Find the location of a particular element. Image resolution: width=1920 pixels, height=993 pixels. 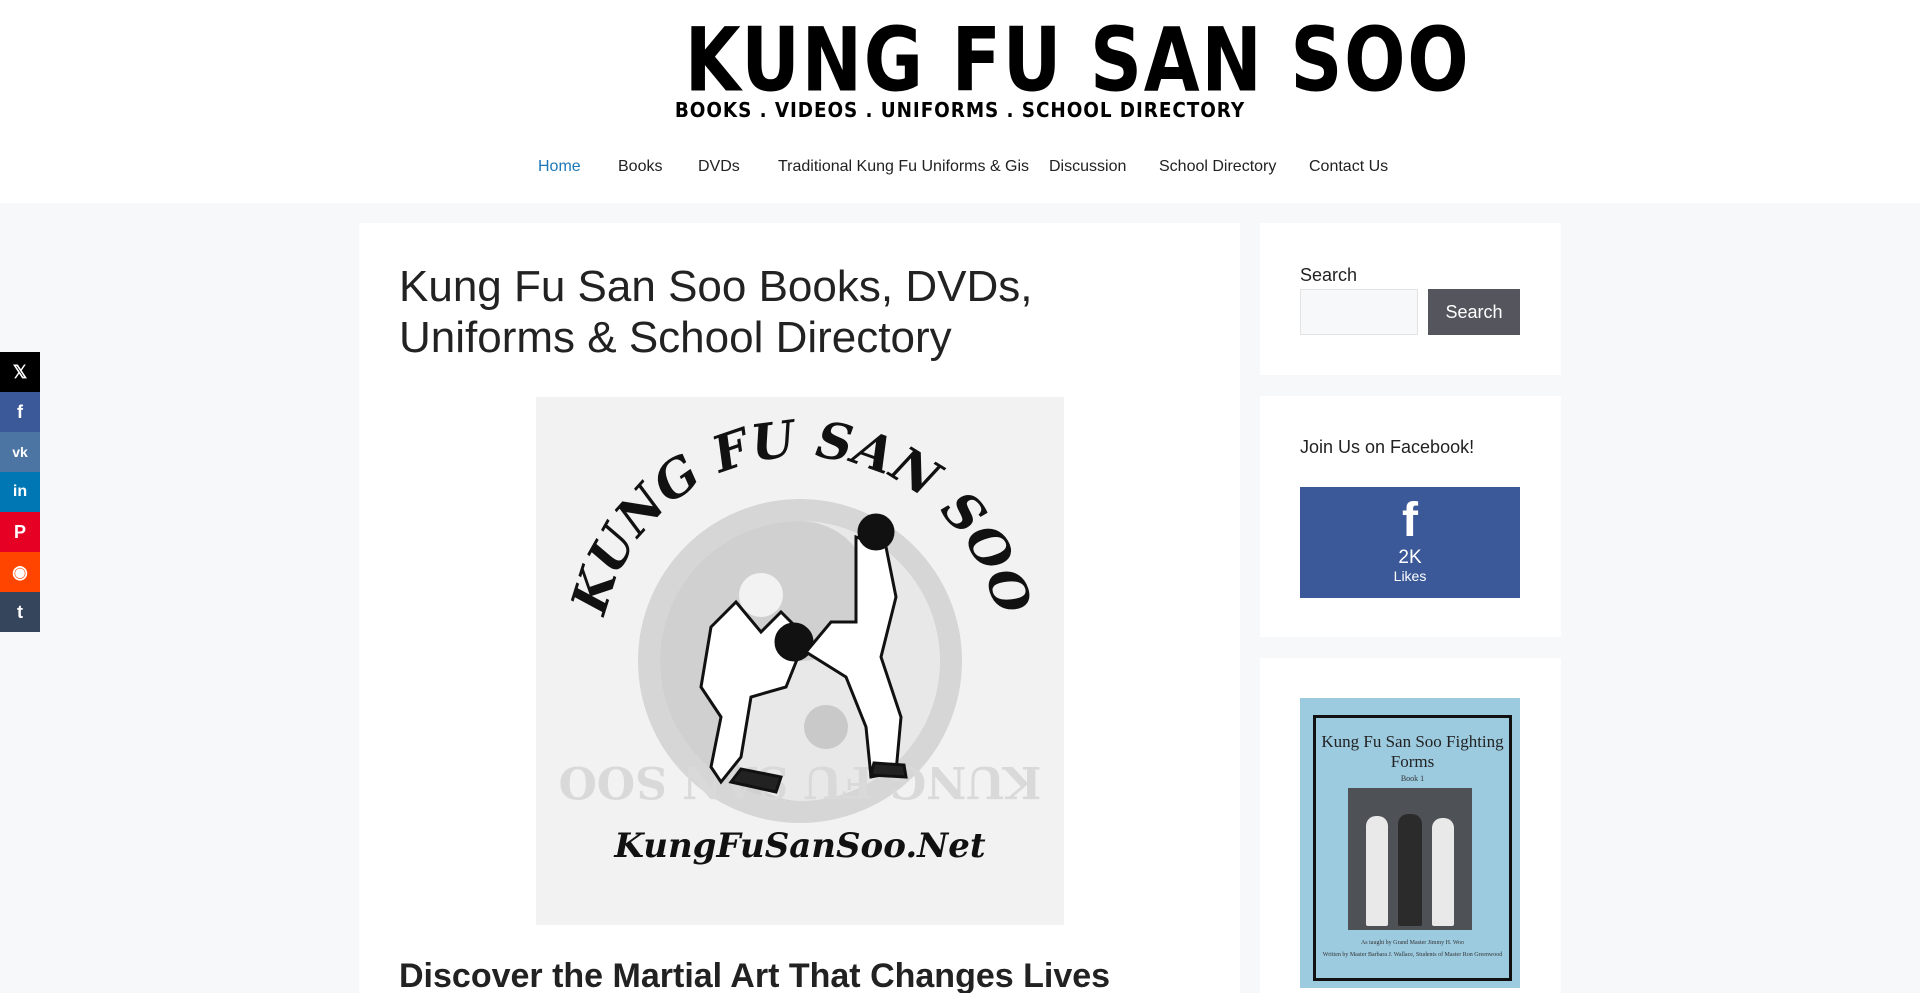

nav-item-dvds: DVDs is located at coordinates (719, 167).